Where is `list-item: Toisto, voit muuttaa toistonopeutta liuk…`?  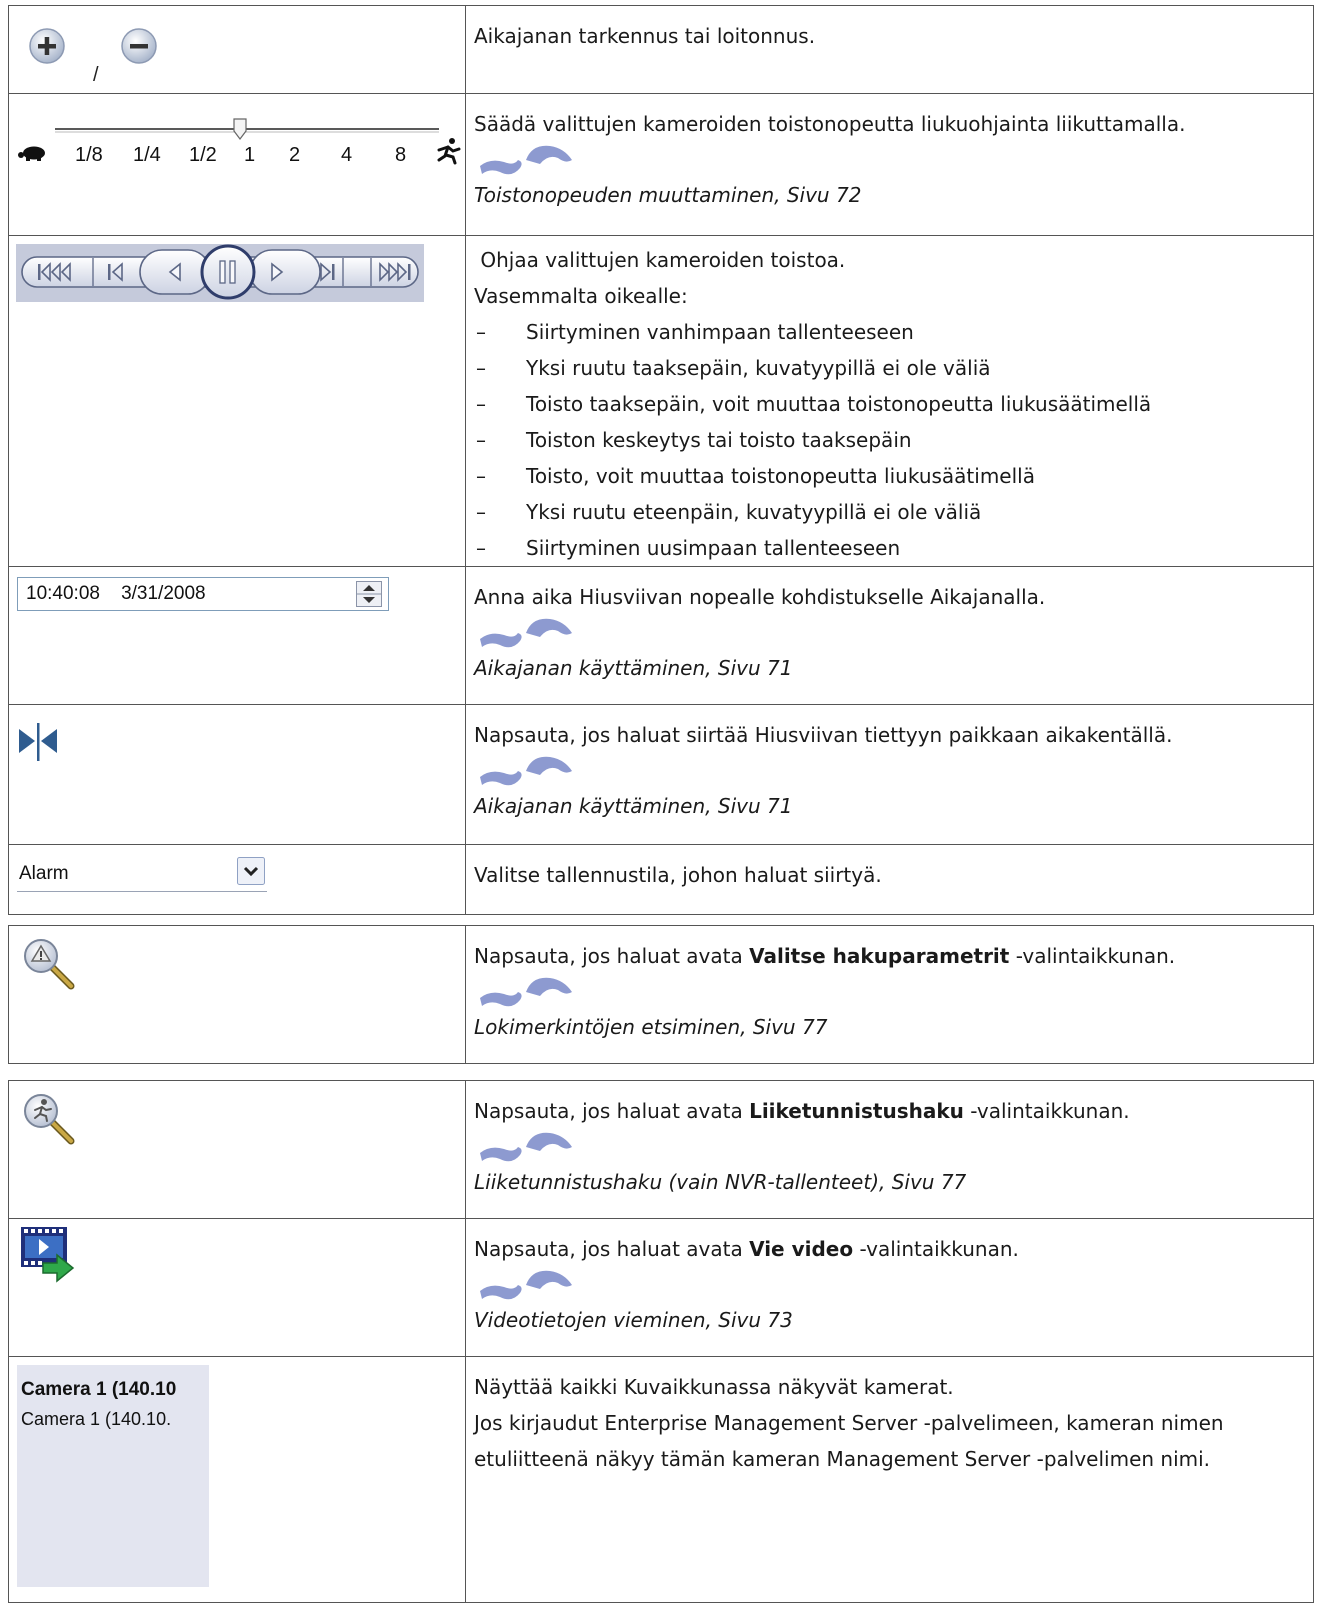
list-item: Toisto, voit muuttaa toistonopeutta liuk… is located at coordinates (889, 476).